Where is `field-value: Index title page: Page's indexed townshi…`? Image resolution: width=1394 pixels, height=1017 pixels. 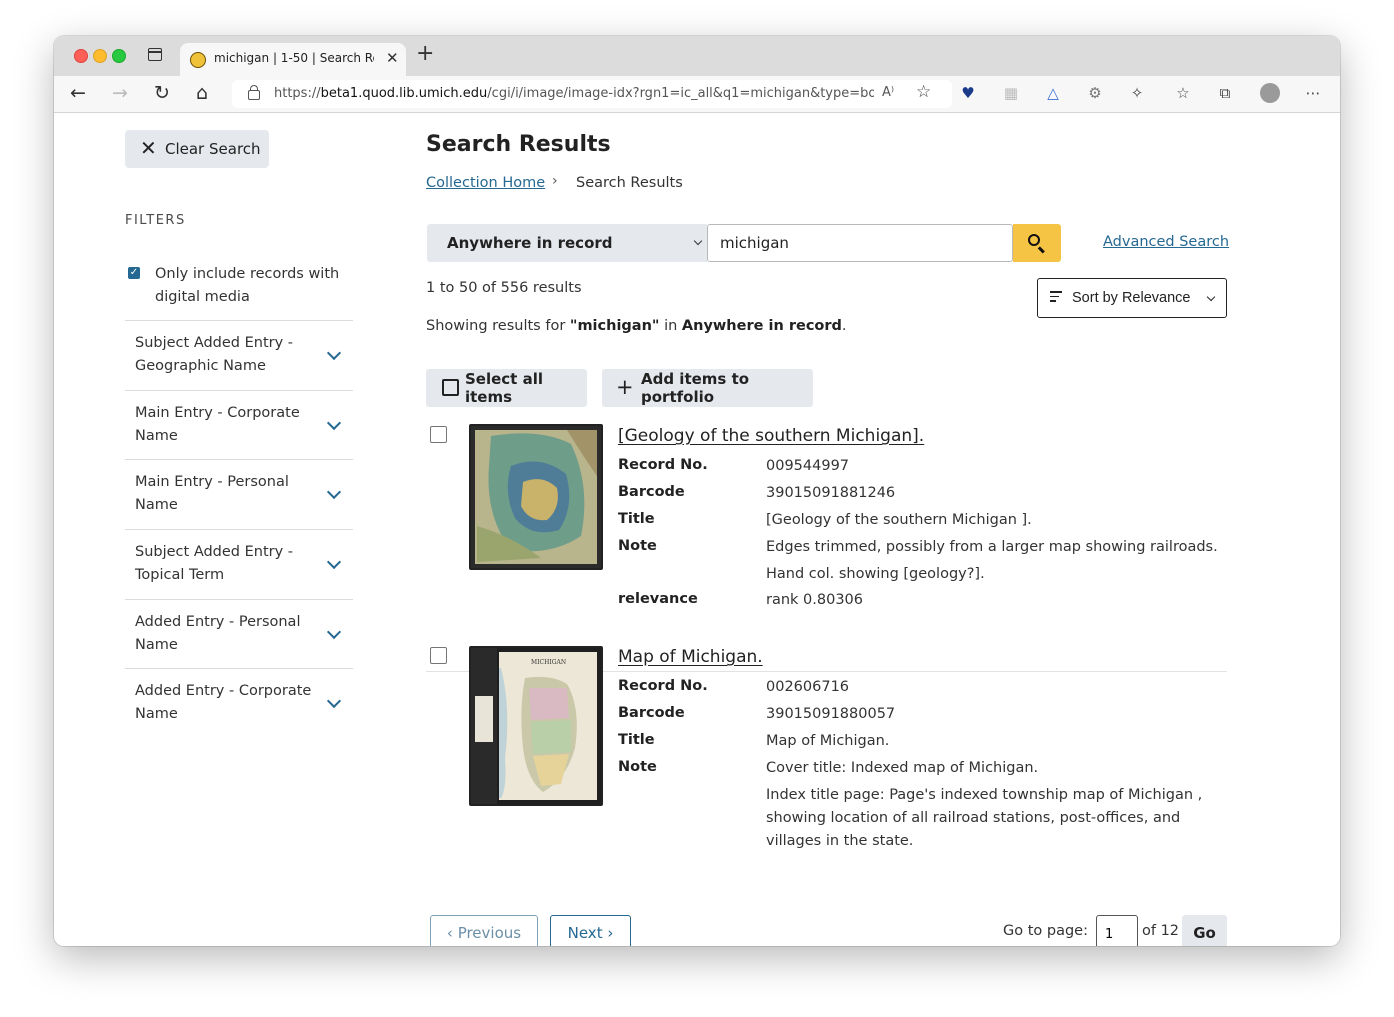 field-value: Index title page: Page's indexed townshi… is located at coordinates (984, 818).